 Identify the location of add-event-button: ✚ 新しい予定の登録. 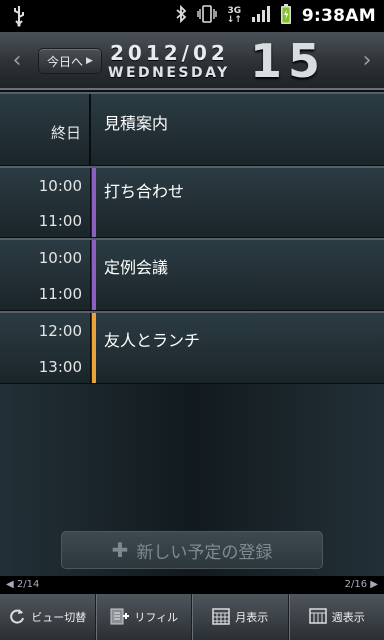
(192, 550).